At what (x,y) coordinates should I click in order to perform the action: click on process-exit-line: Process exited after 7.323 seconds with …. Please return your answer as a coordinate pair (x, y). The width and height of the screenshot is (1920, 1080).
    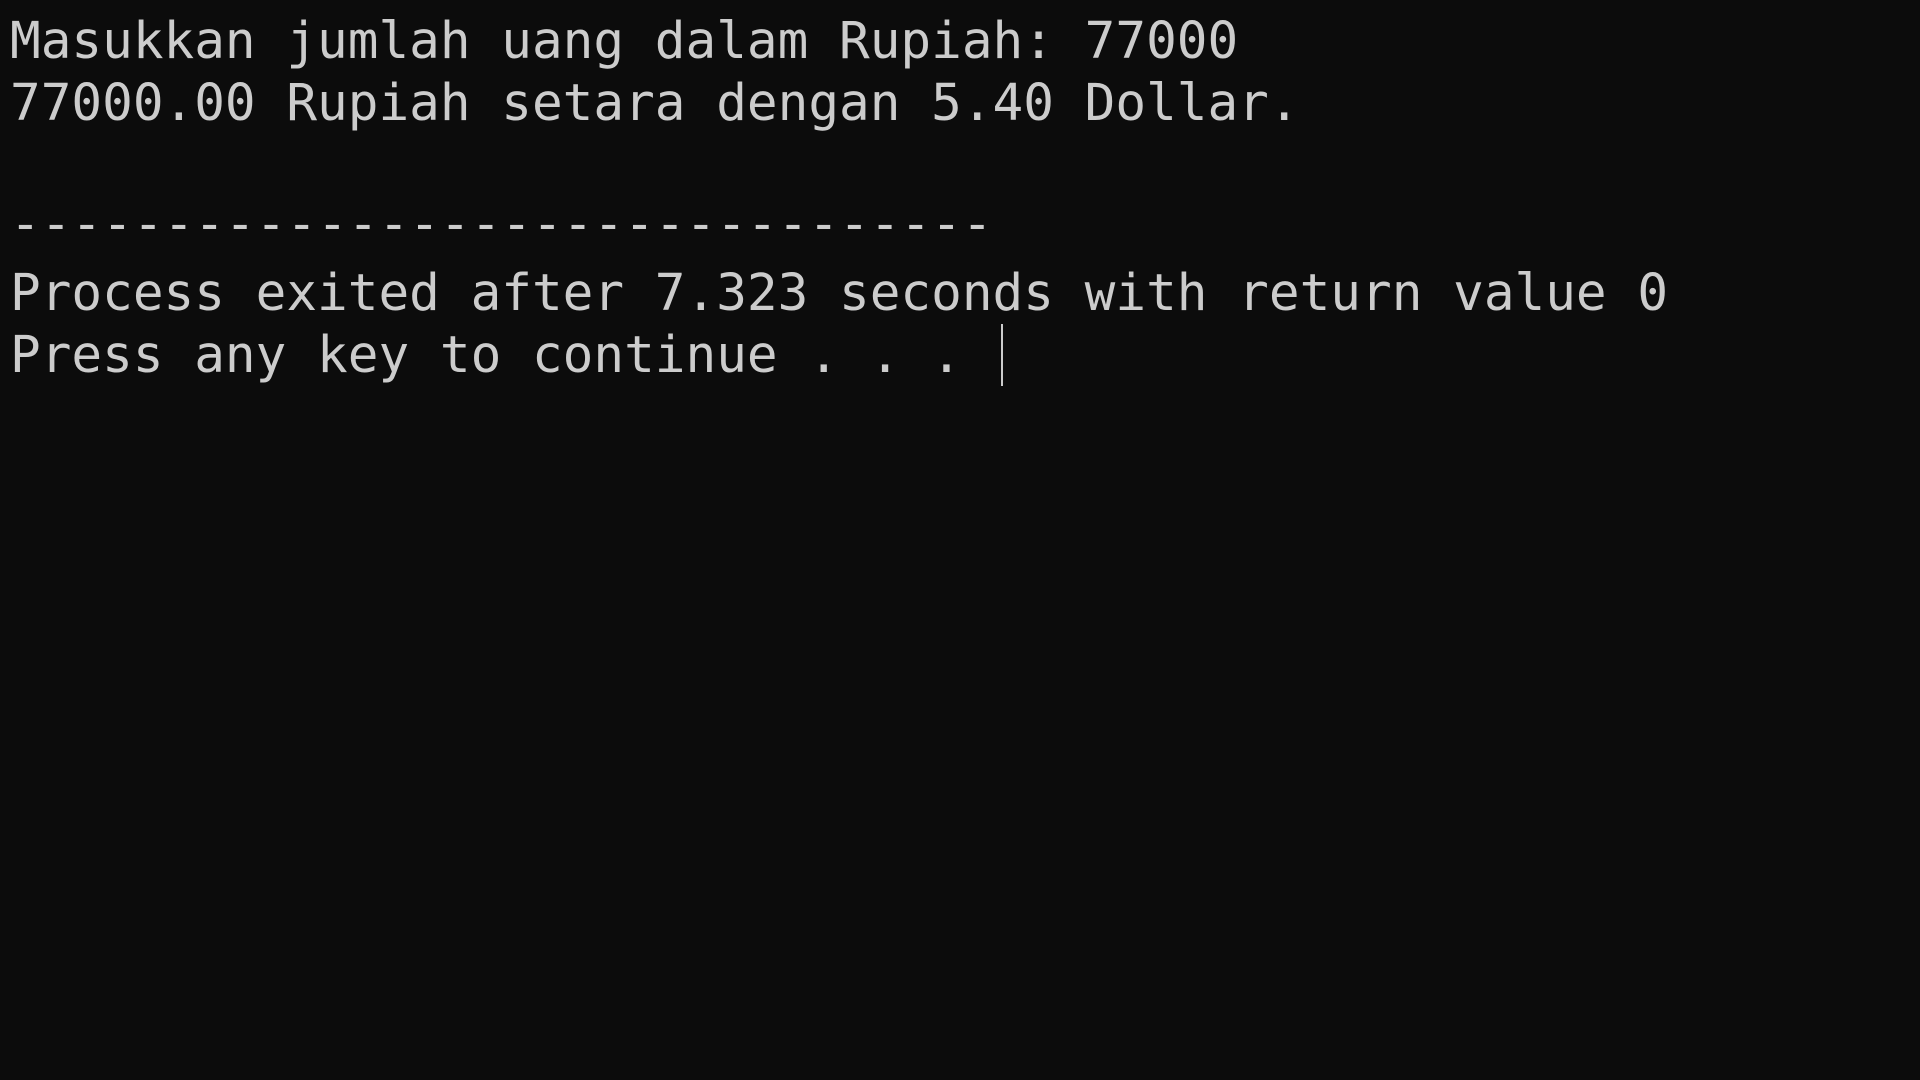
    Looking at the image, I should click on (839, 293).